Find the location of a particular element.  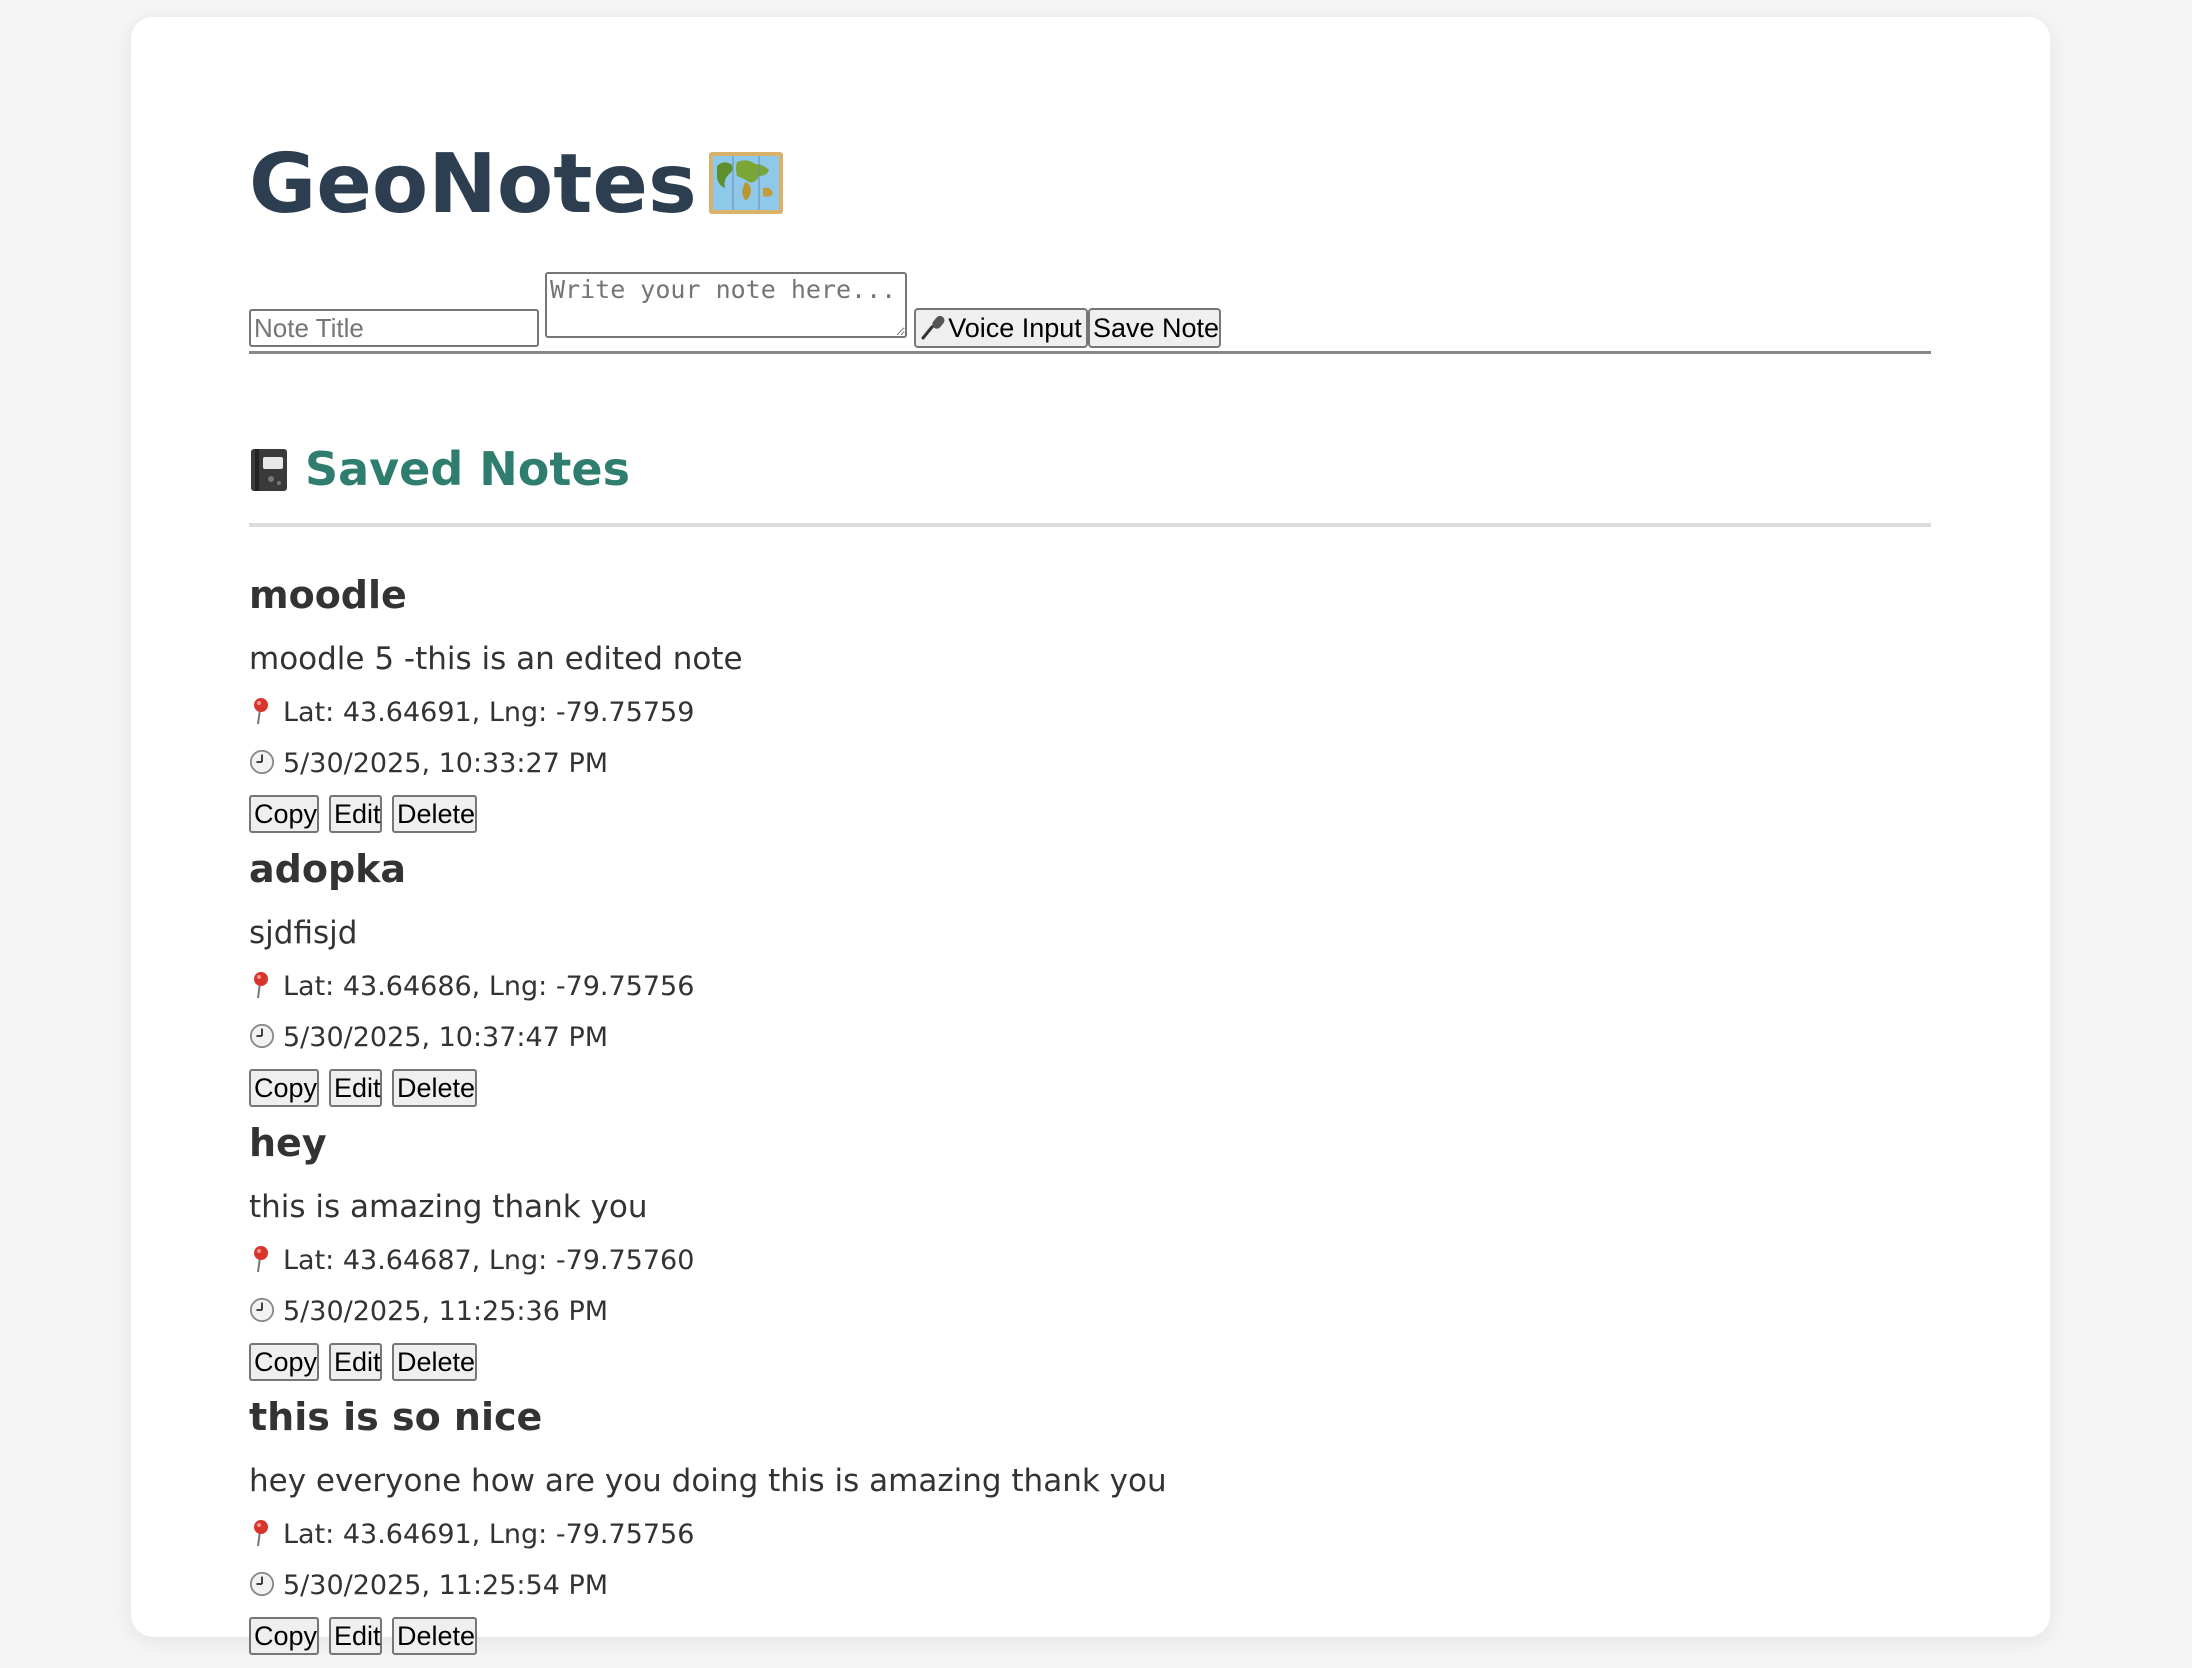

saved-notes-heading-text: Saved Notes is located at coordinates (467, 469).